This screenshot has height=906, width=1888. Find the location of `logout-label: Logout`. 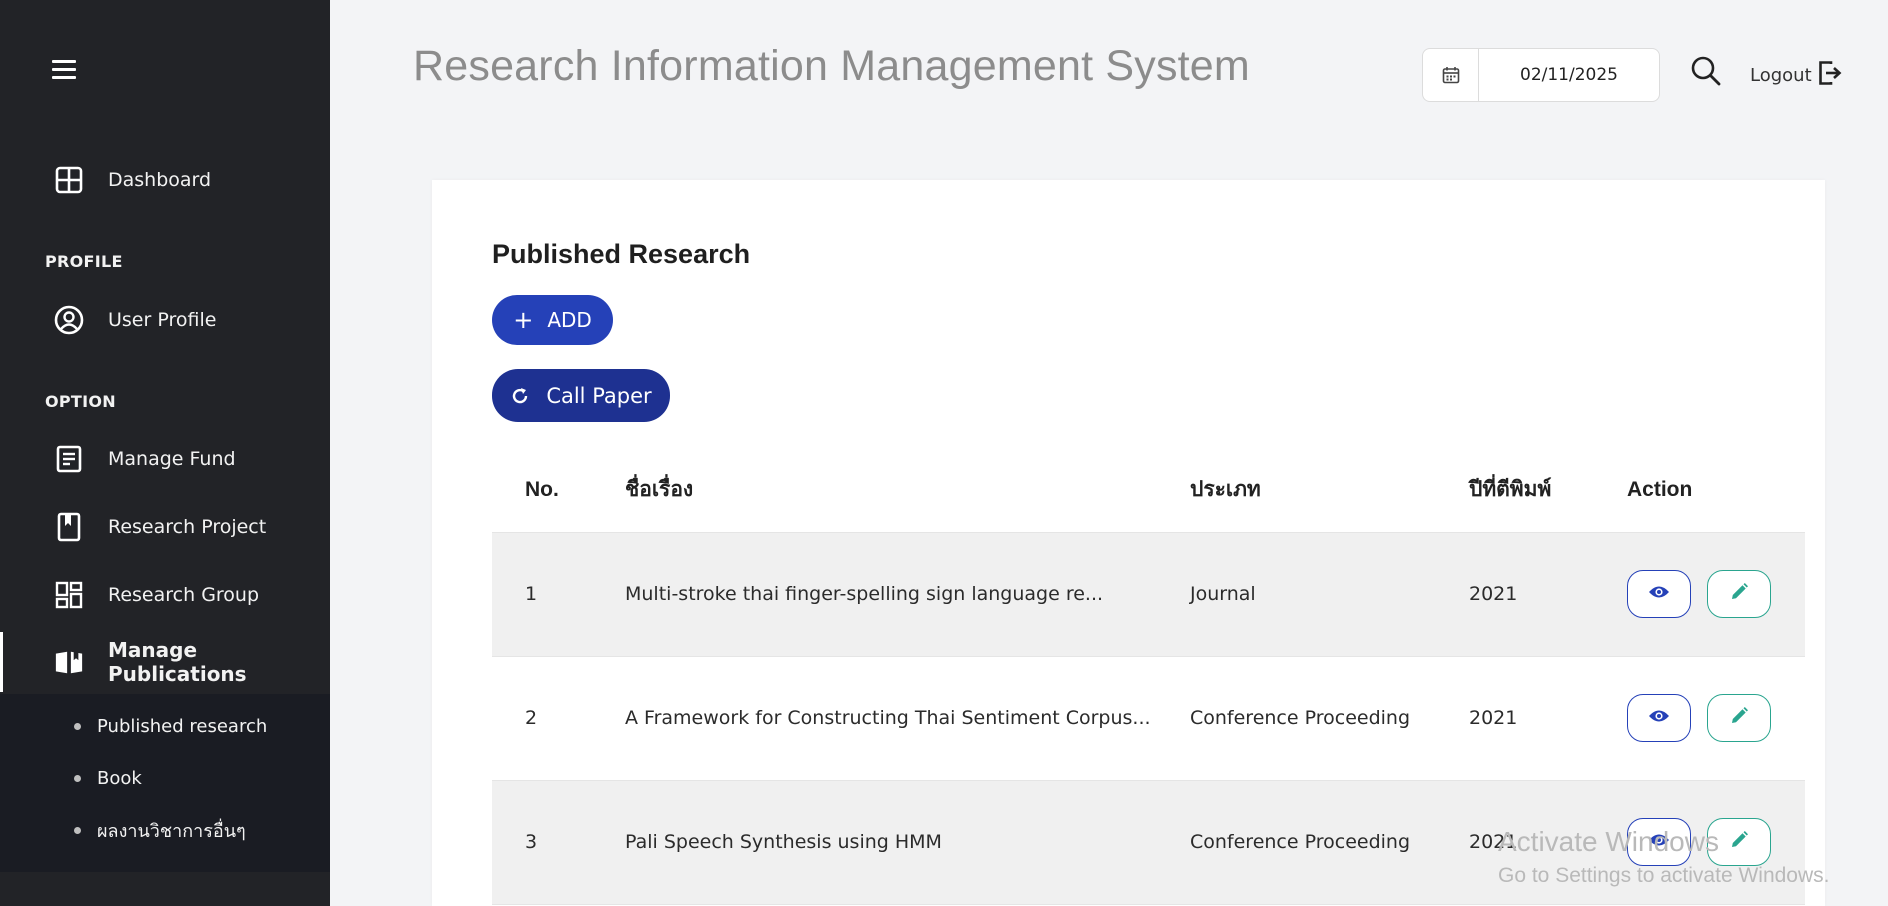

logout-label: Logout is located at coordinates (1781, 75).